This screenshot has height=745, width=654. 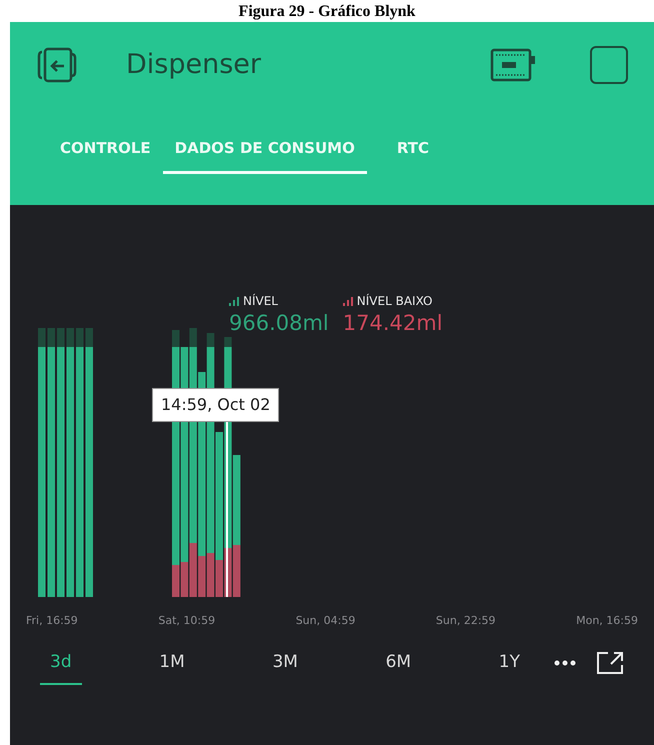 What do you see at coordinates (509, 667) in the screenshot?
I see `range-tab: 1Y` at bounding box center [509, 667].